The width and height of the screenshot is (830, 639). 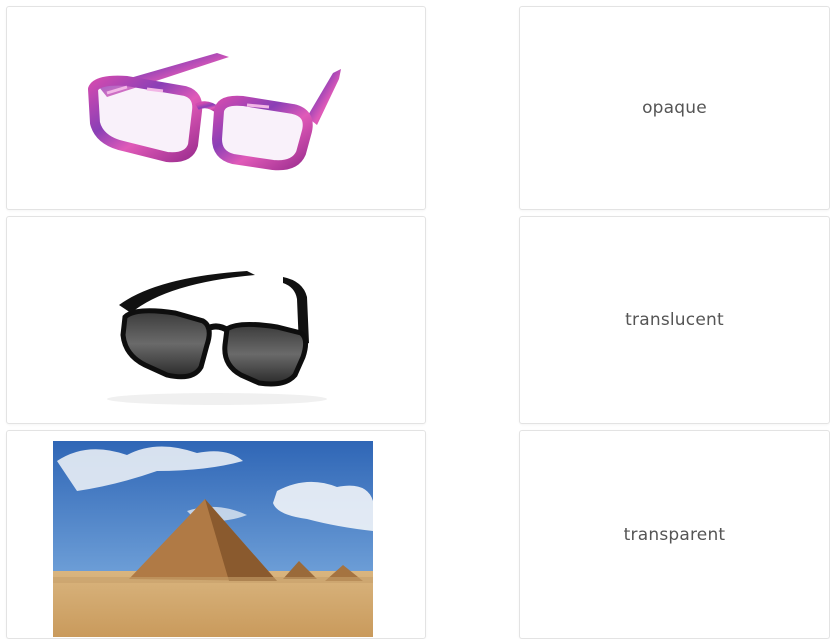 I want to click on pyramid-desert-photo, so click(x=213, y=539).